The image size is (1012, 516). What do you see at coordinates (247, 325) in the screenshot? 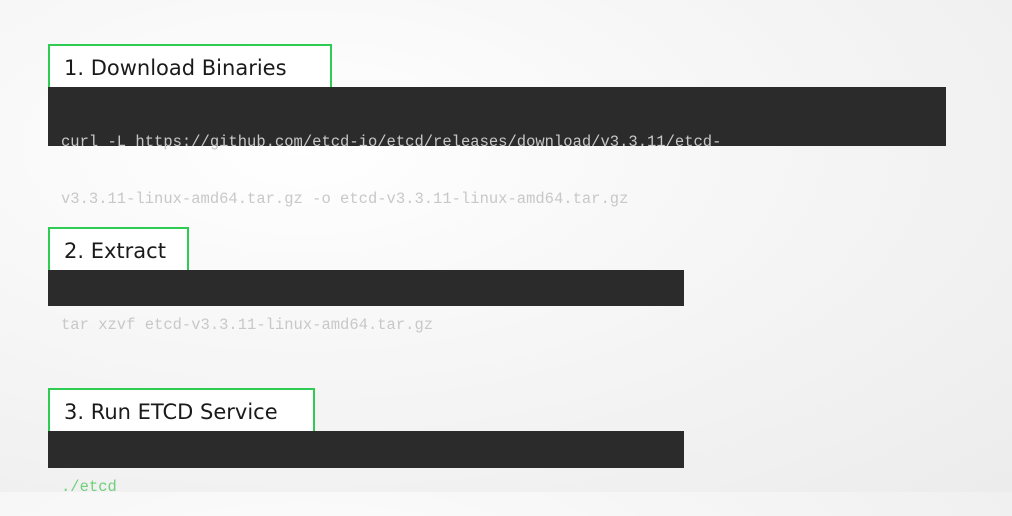
I see `step-2-code-line: tar xzvf etcd-v3.3.11-linux-amd64.tar.gz` at bounding box center [247, 325].